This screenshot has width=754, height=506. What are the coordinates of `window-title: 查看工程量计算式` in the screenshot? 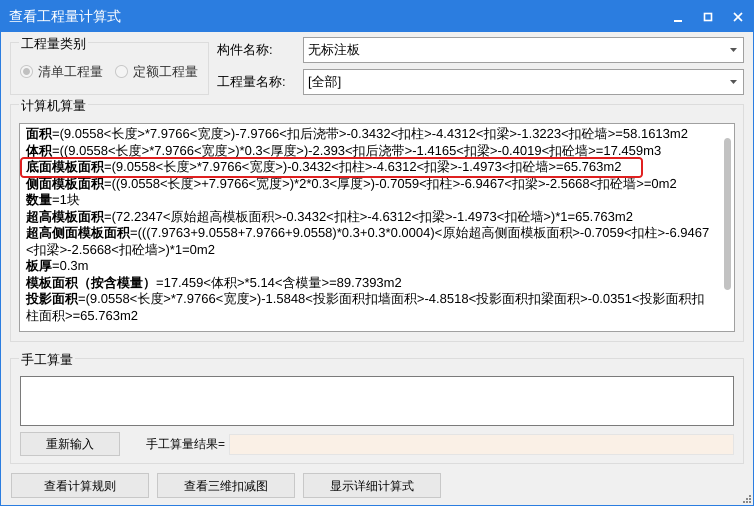 It's located at (65, 16).